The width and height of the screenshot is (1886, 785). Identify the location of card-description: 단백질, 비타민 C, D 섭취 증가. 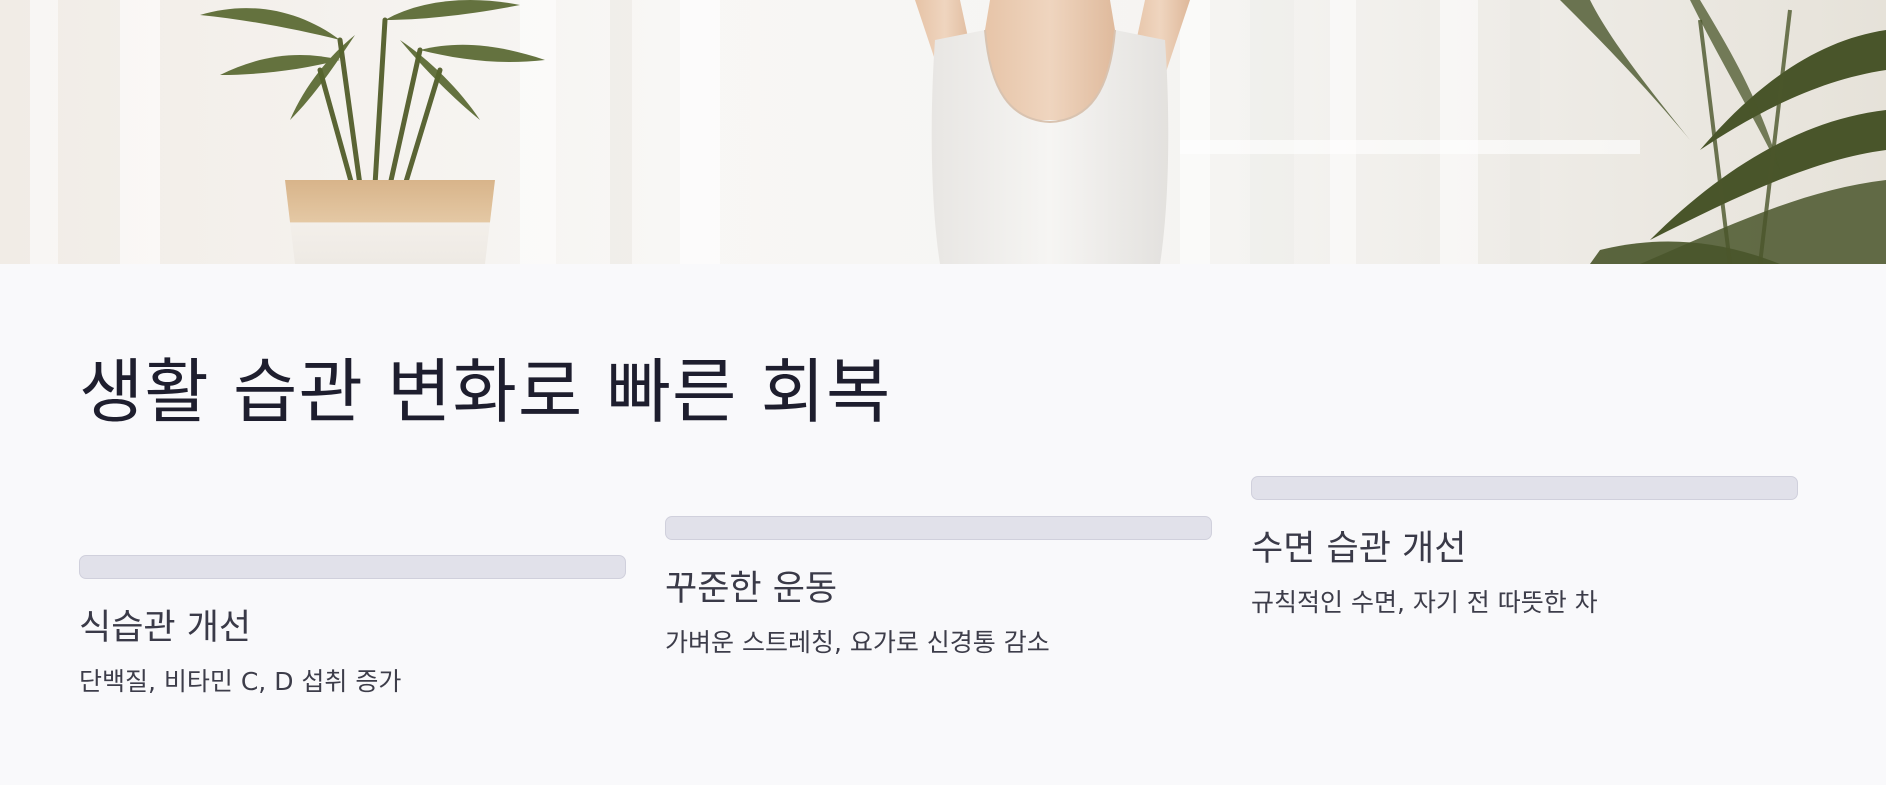
(240, 681).